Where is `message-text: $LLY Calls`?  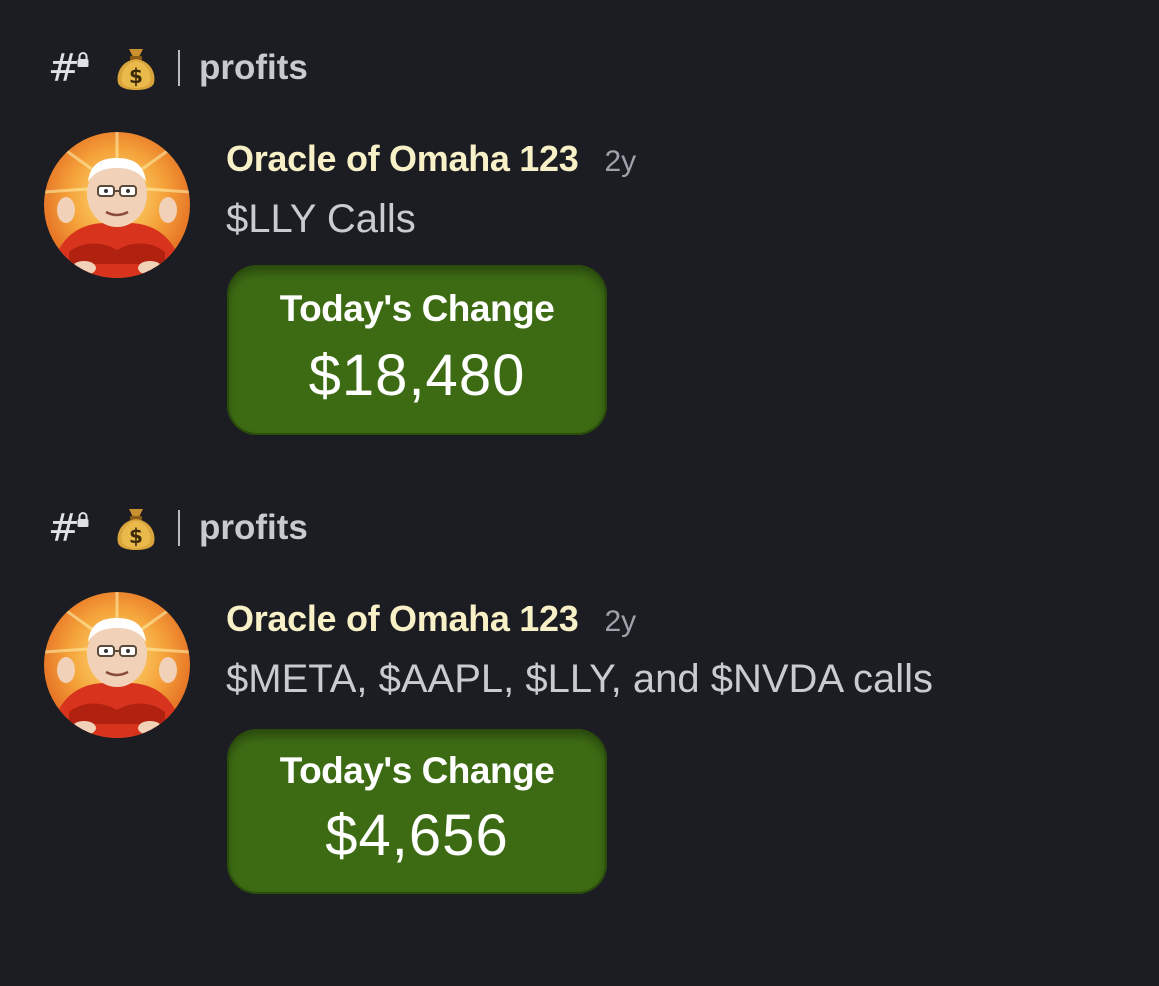
message-text: $LLY Calls is located at coordinates (321, 219).